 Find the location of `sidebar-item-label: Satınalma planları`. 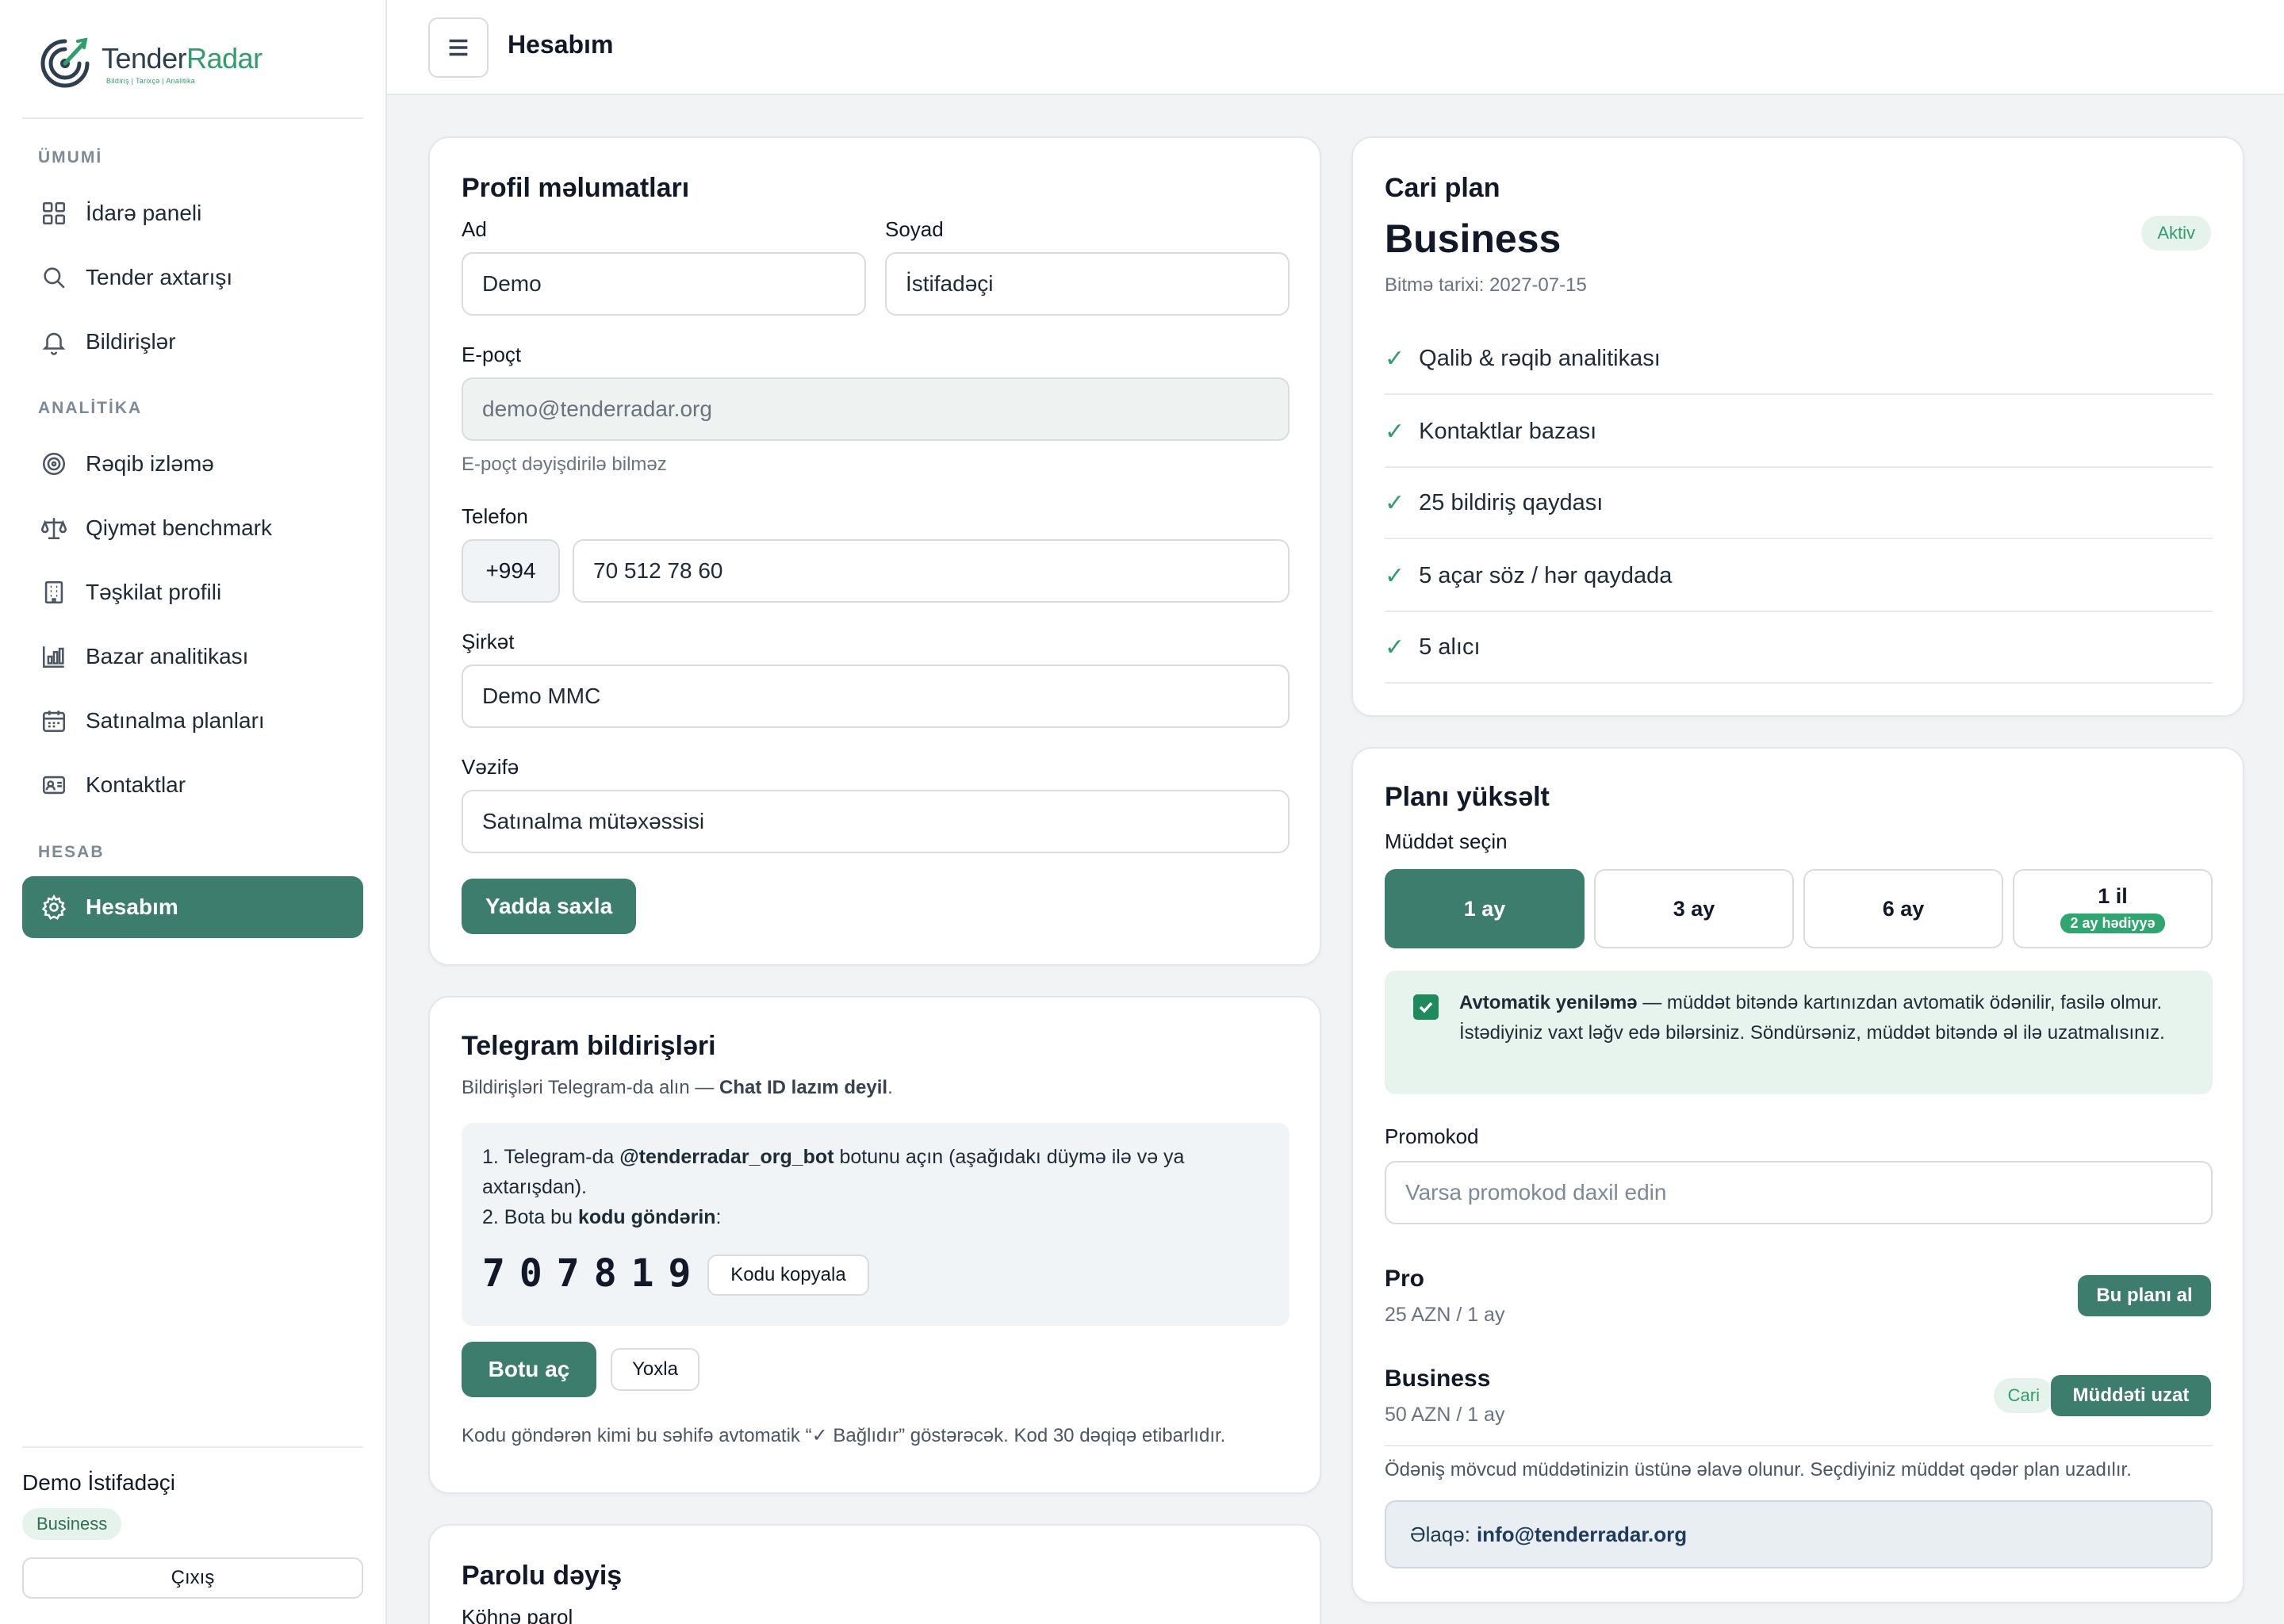

sidebar-item-label: Satınalma planları is located at coordinates (175, 720).